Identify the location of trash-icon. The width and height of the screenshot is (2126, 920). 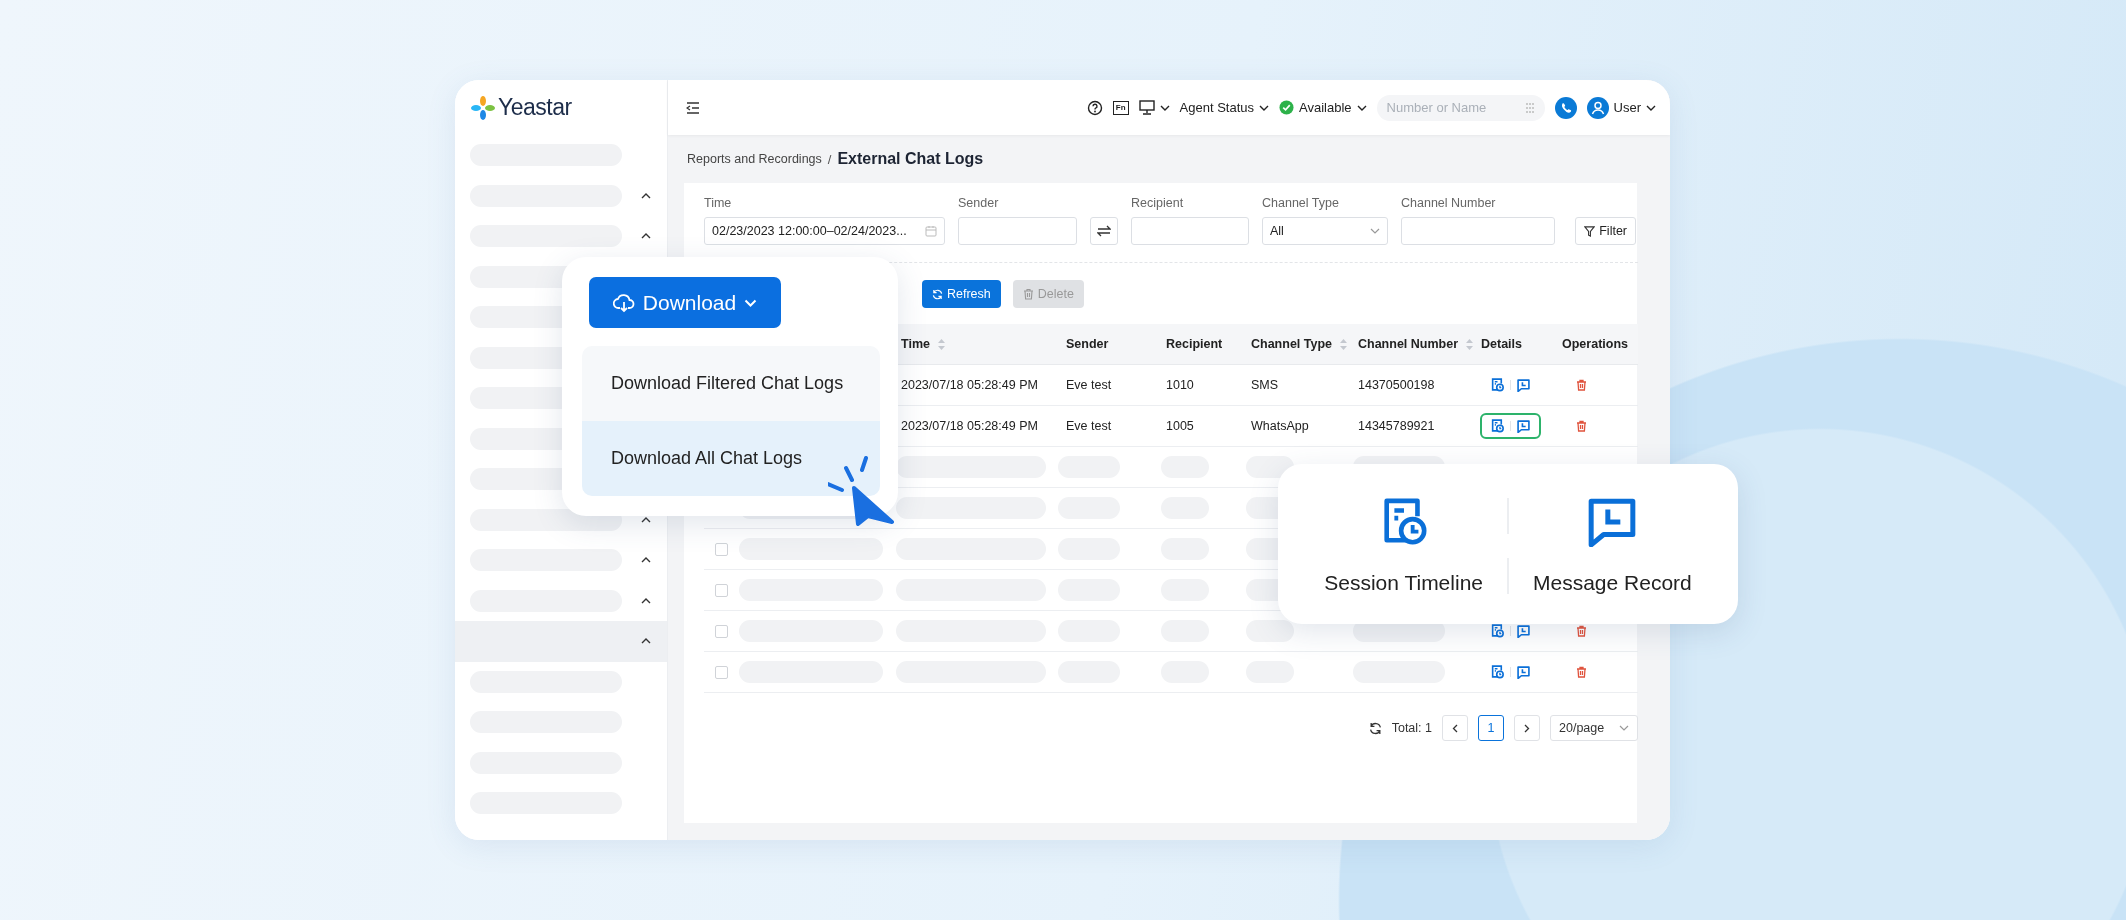
(1028, 294).